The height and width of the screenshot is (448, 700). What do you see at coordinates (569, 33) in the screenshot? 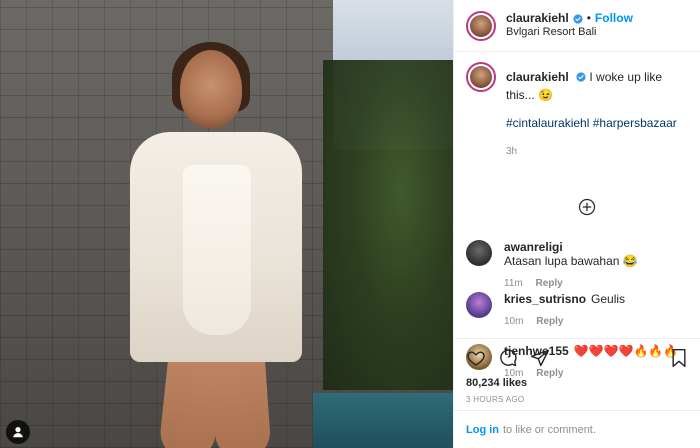
I see `location-link: Bvlgari Resort Bali` at bounding box center [569, 33].